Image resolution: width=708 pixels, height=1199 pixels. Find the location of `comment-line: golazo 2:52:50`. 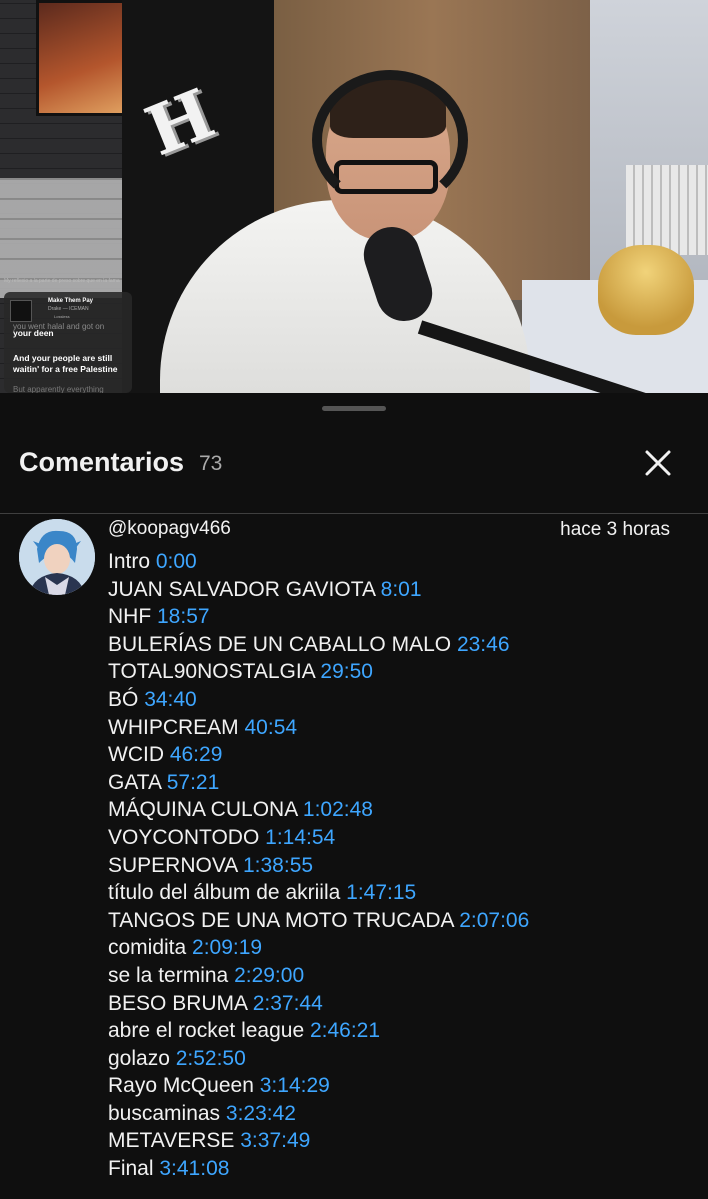

comment-line: golazo 2:52:50 is located at coordinates (318, 1059).